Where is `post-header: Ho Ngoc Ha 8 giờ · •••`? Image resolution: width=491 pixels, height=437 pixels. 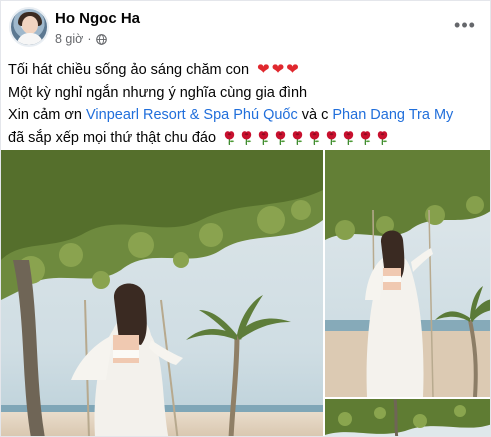 post-header: Ho Ngoc Ha 8 giờ · ••• is located at coordinates (245, 30).